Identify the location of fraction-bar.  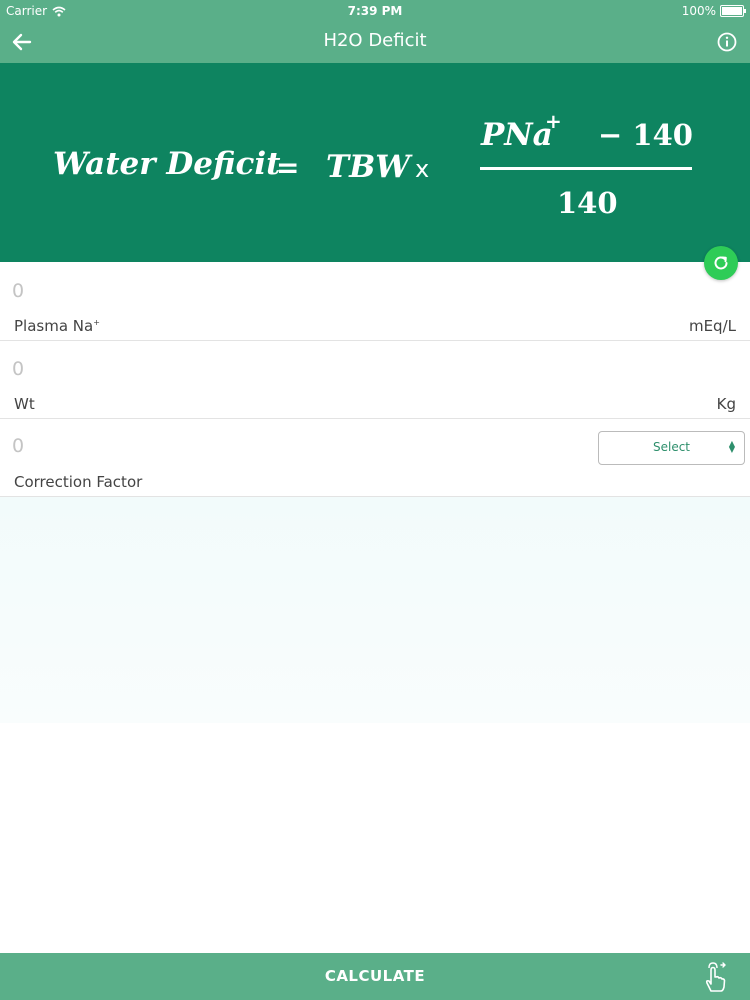
(586, 168).